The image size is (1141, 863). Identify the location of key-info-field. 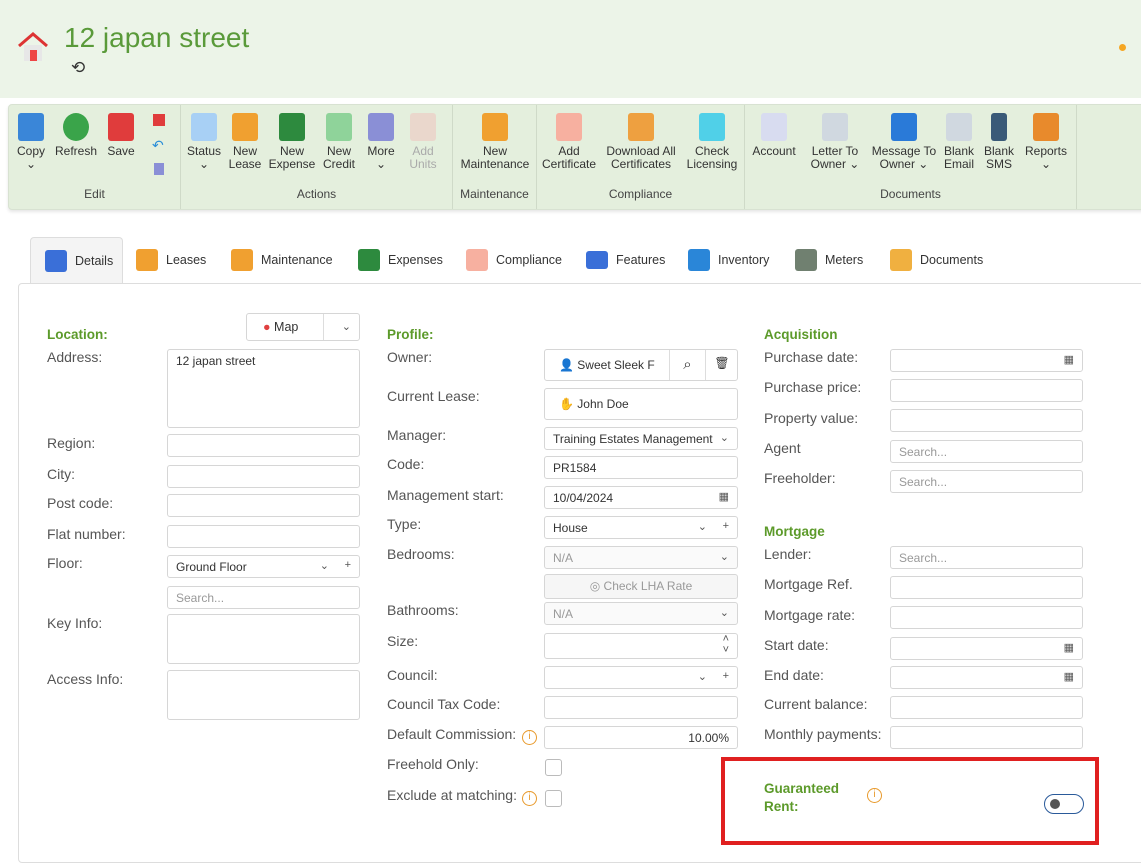
(263, 639).